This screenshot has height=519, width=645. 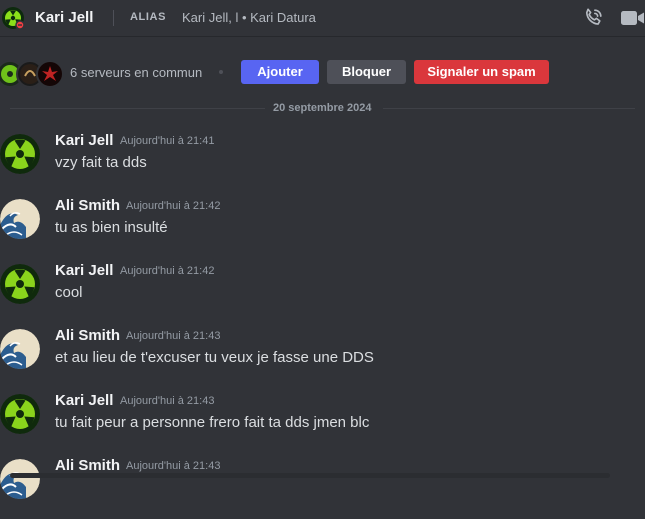 What do you see at coordinates (310, 475) in the screenshot?
I see `horizontal-scrollbar` at bounding box center [310, 475].